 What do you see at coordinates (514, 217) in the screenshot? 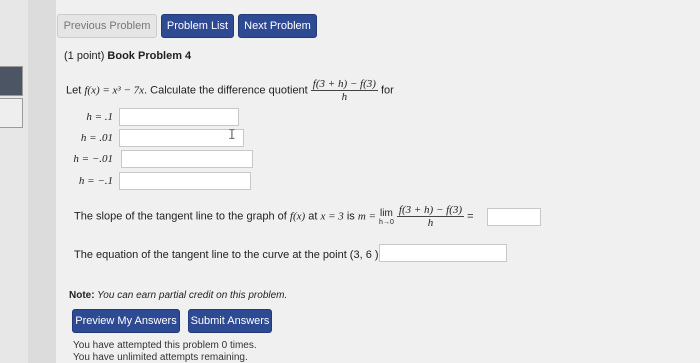
I see `slope-answer-input` at bounding box center [514, 217].